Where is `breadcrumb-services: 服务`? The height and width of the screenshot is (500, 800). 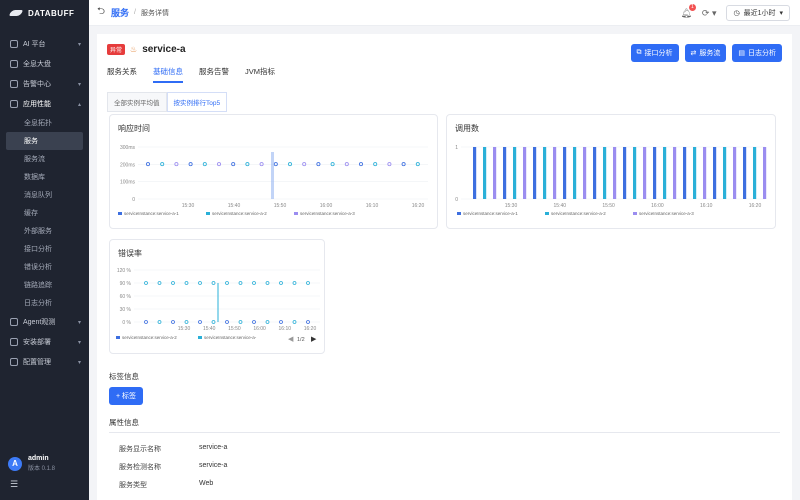 breadcrumb-services: 服务 is located at coordinates (120, 12).